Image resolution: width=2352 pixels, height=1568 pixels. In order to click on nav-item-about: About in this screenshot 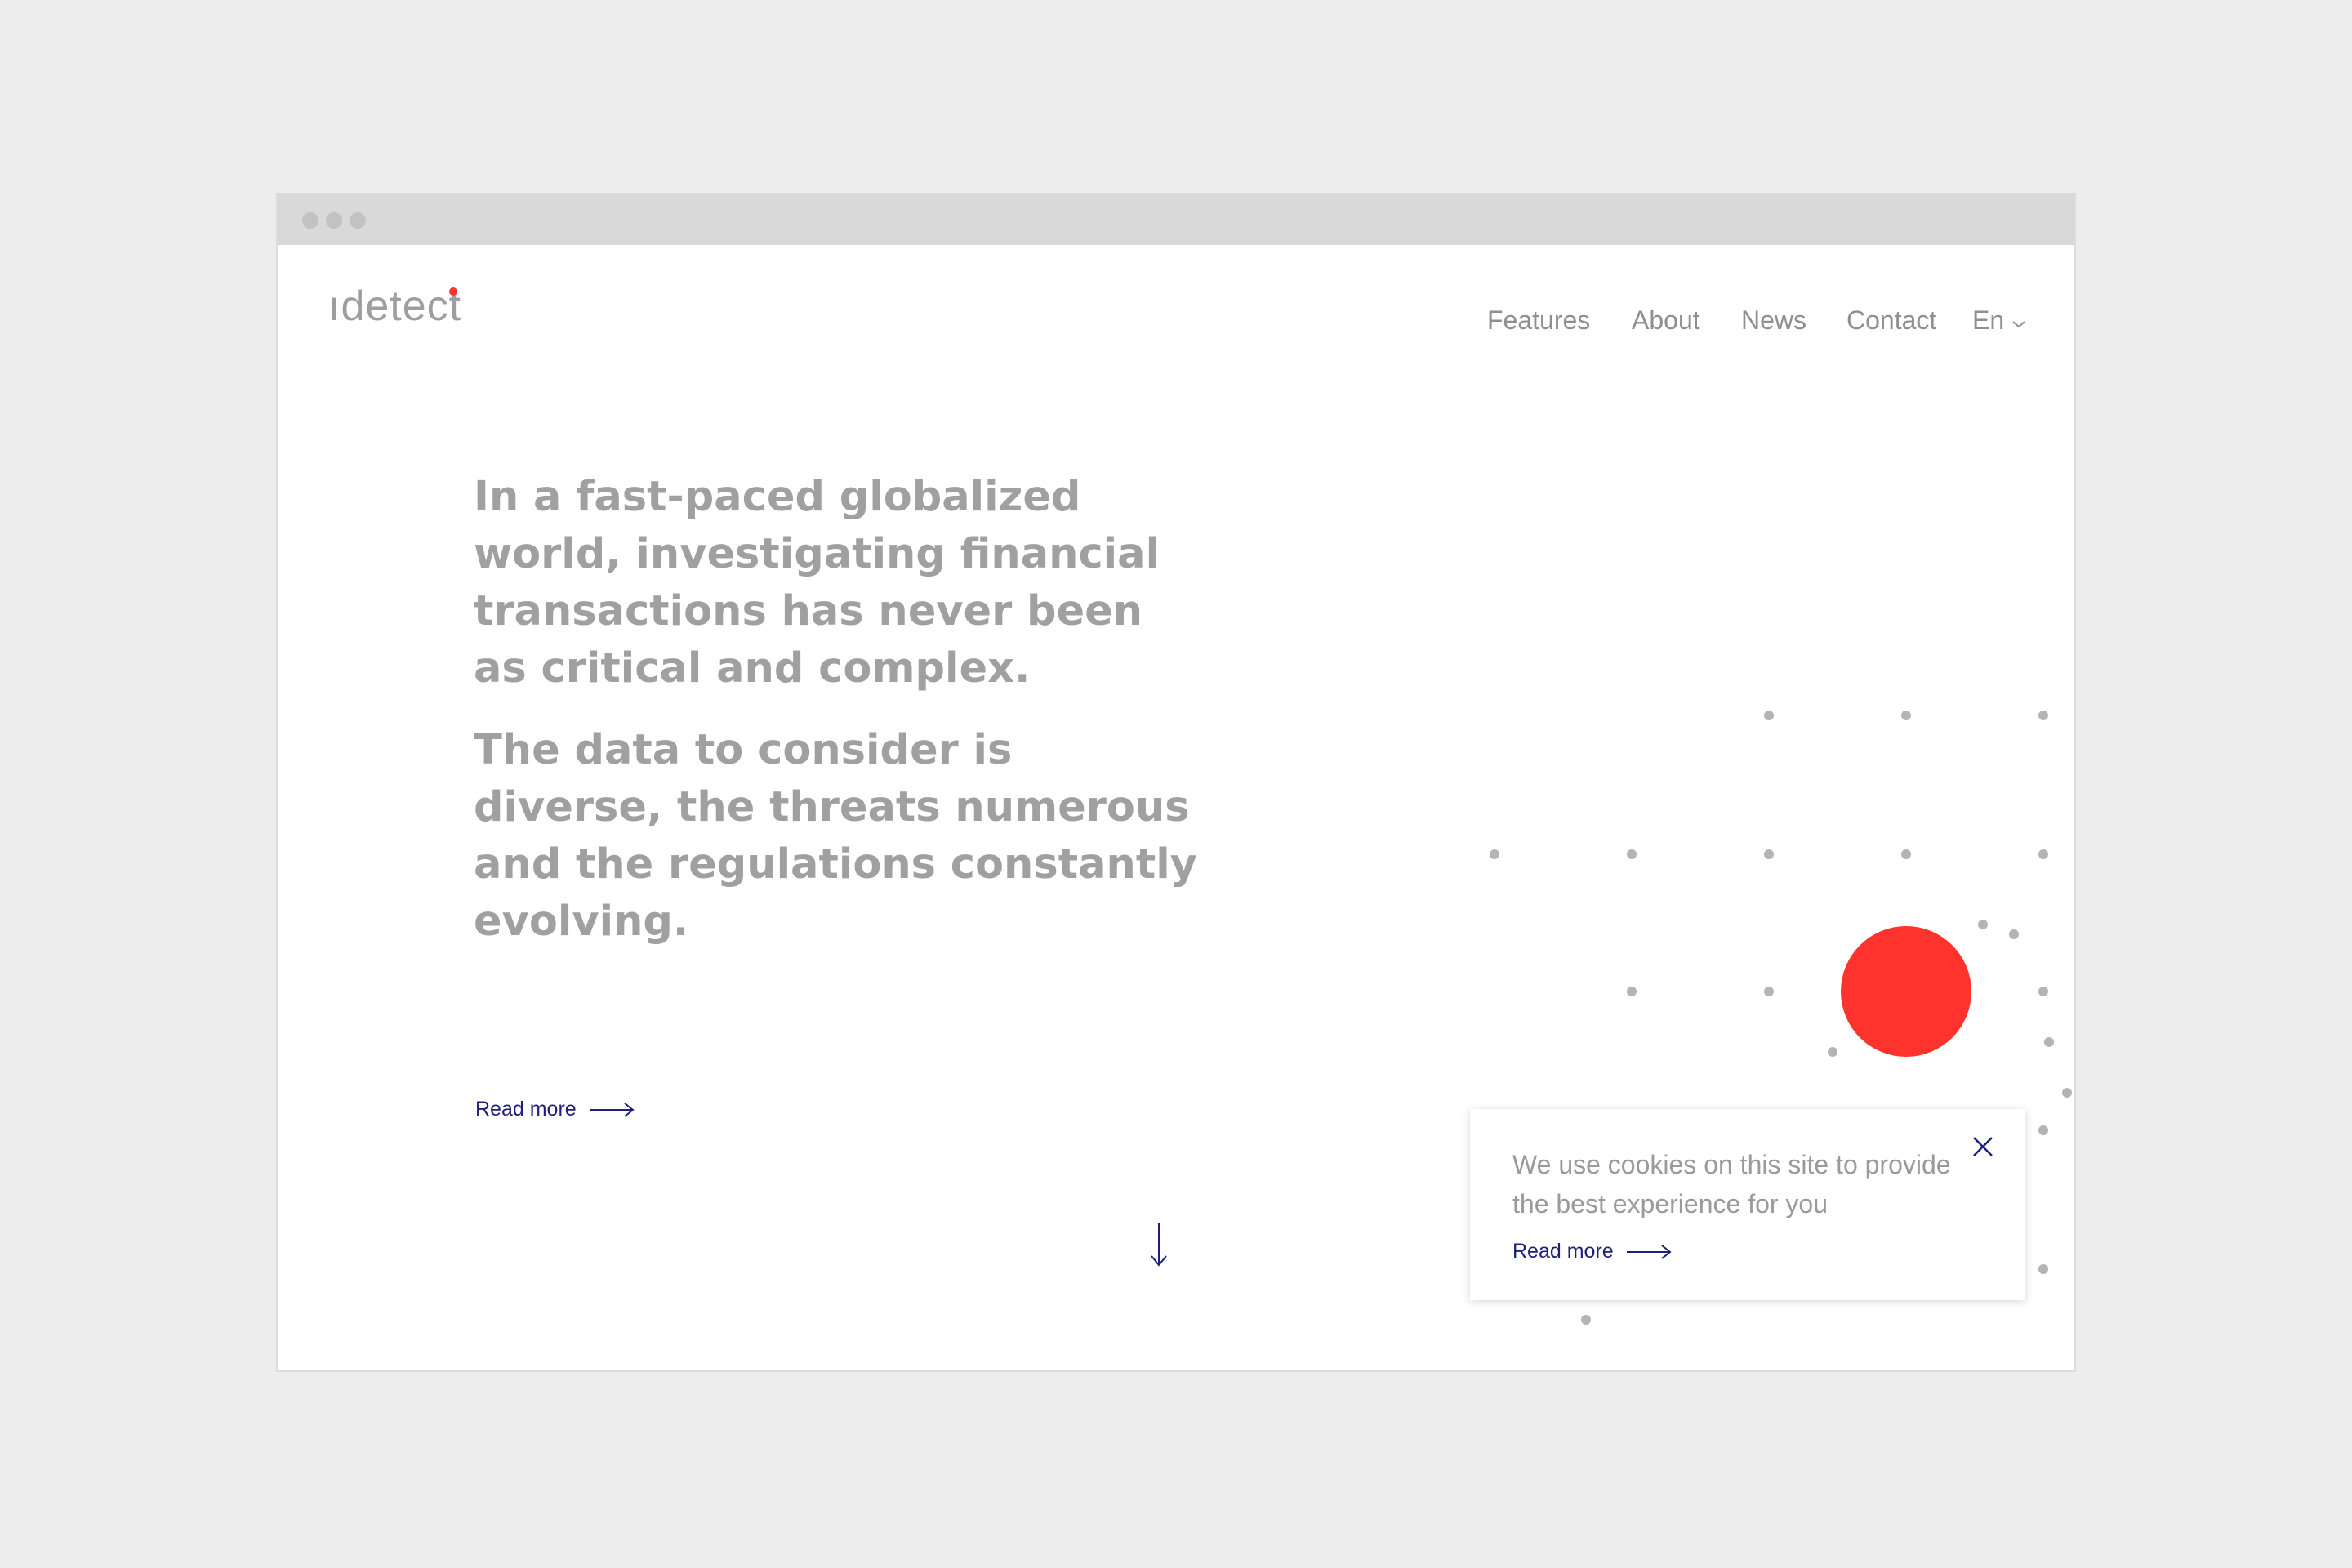, I will do `click(1666, 320)`.